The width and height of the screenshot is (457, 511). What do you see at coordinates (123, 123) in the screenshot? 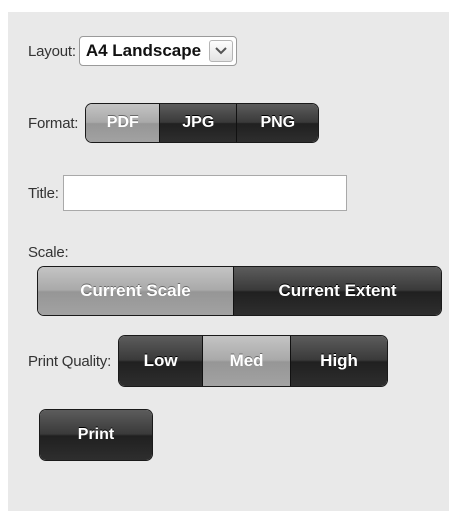
I see `format-pdf-button: PDF` at bounding box center [123, 123].